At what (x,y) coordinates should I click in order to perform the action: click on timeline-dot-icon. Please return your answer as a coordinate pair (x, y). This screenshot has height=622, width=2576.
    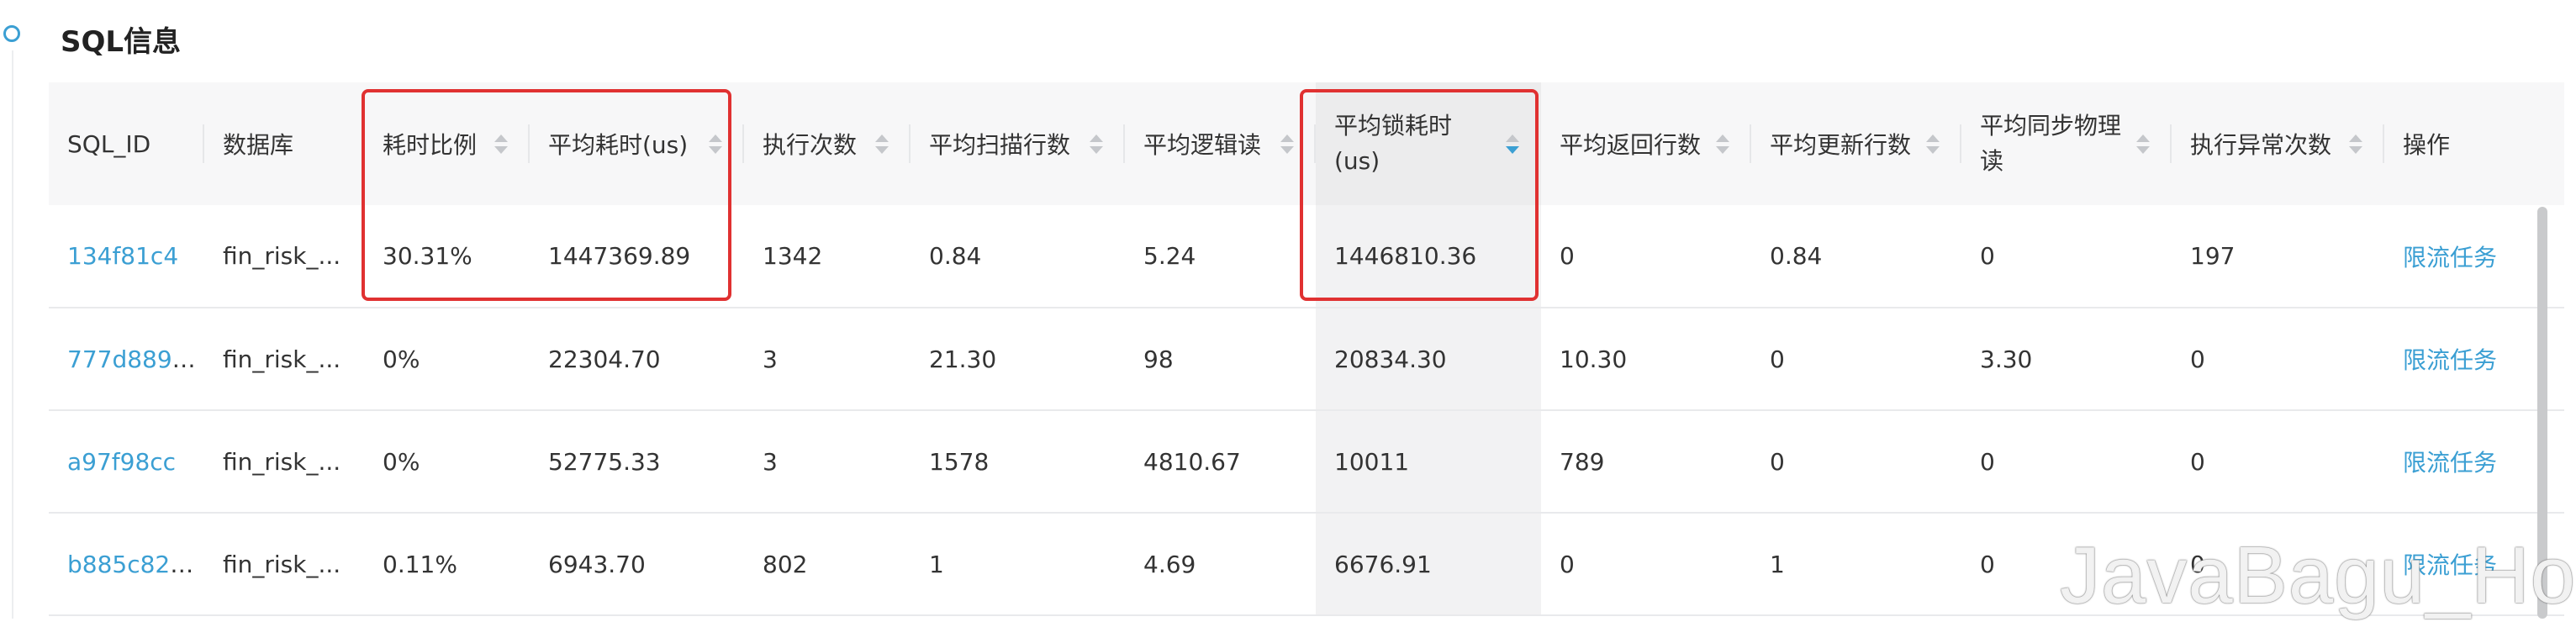
    Looking at the image, I should click on (11, 33).